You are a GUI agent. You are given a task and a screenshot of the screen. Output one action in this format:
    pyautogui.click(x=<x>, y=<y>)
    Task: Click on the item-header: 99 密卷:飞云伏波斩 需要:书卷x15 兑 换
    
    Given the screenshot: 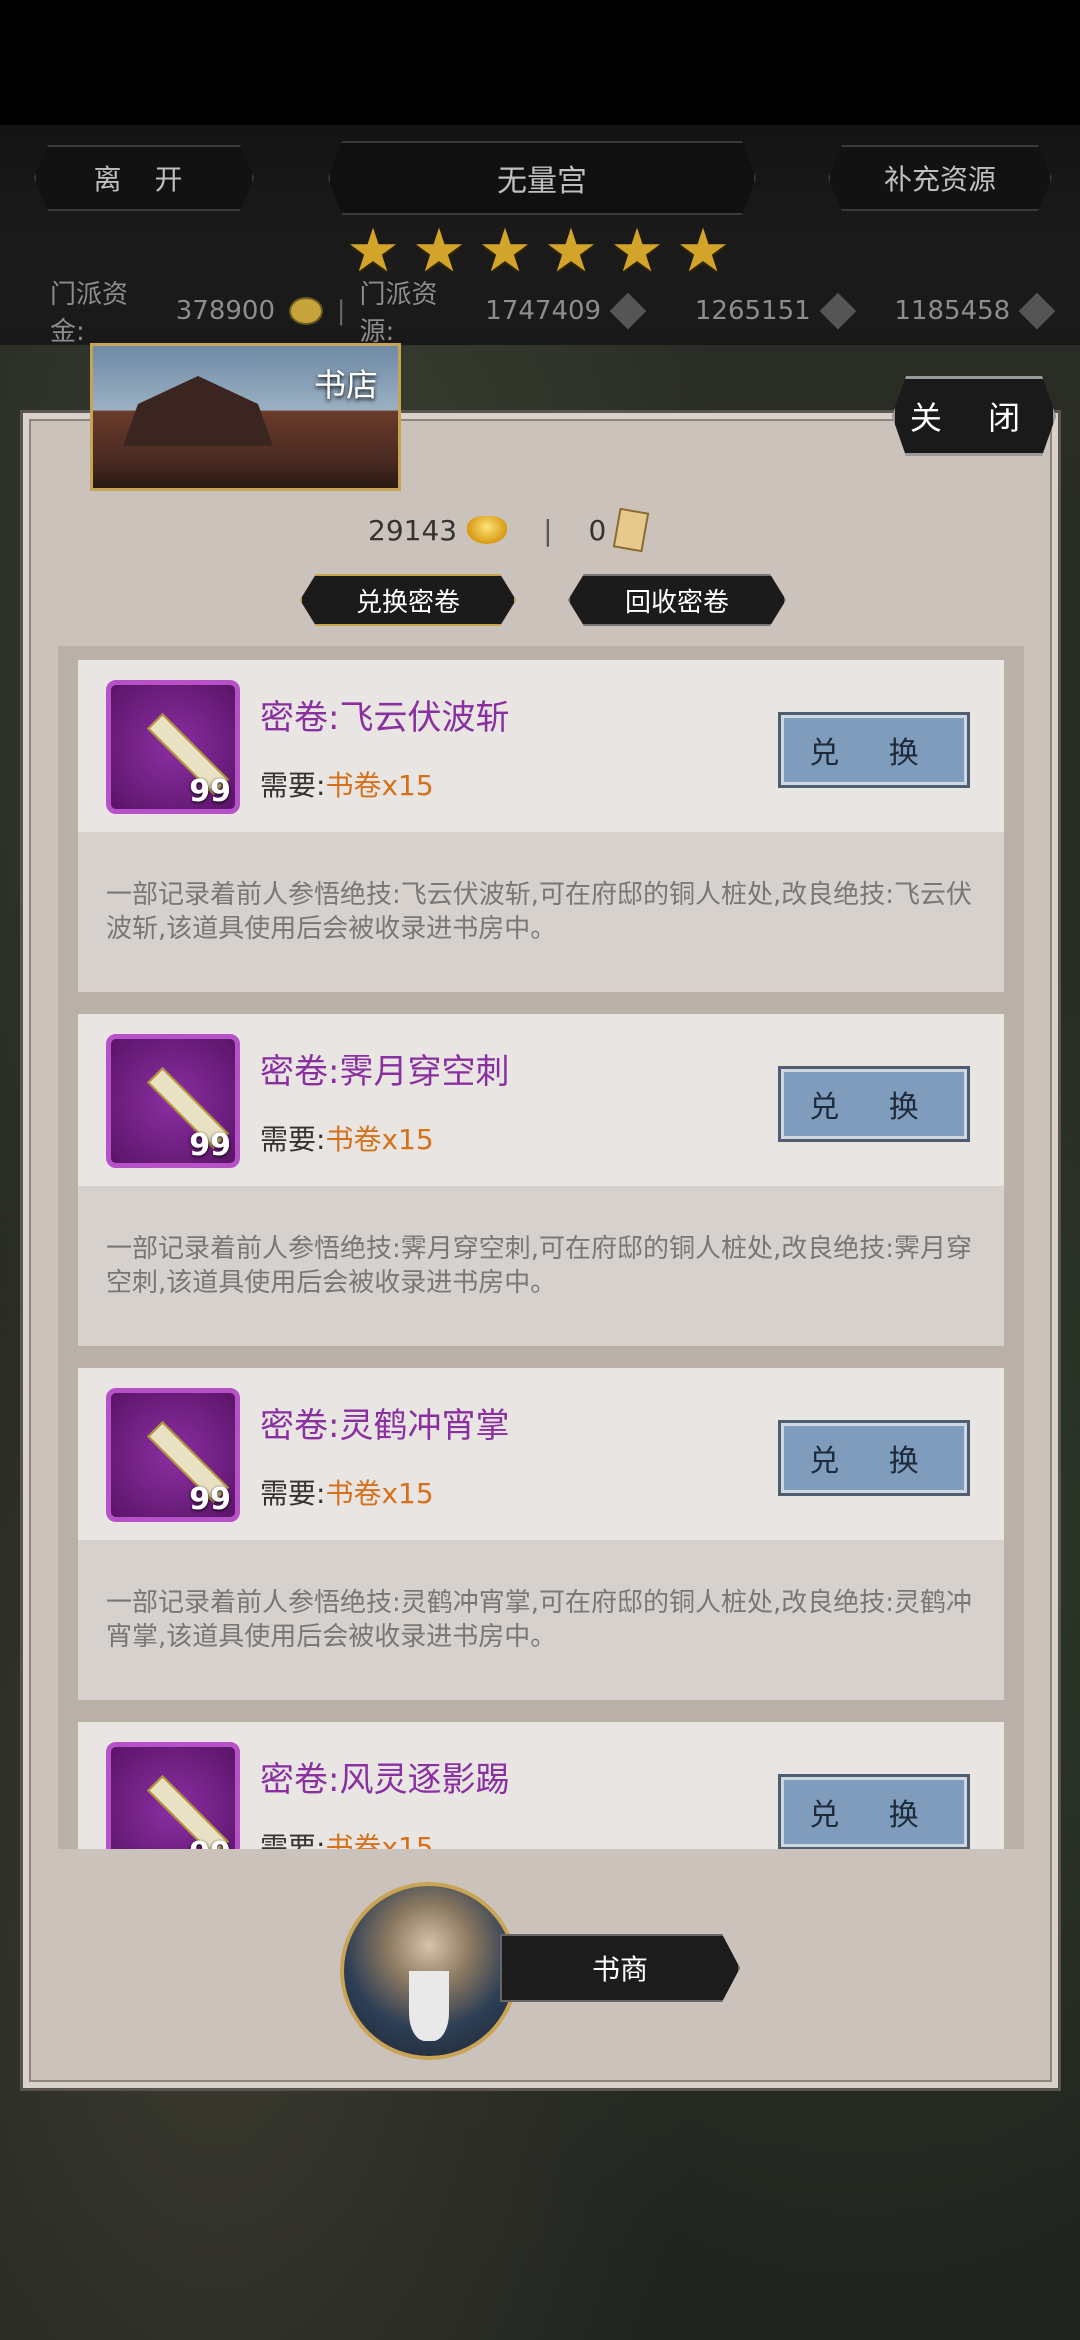 What is the action you would take?
    pyautogui.click(x=541, y=746)
    